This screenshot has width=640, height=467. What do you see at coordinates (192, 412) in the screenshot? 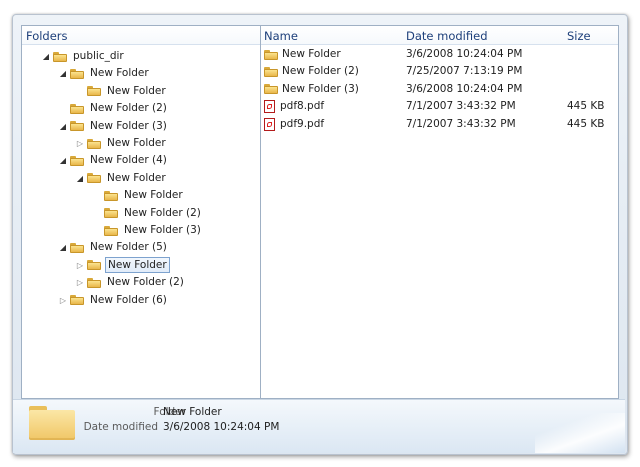
I see `details-folder-value: New Folder` at bounding box center [192, 412].